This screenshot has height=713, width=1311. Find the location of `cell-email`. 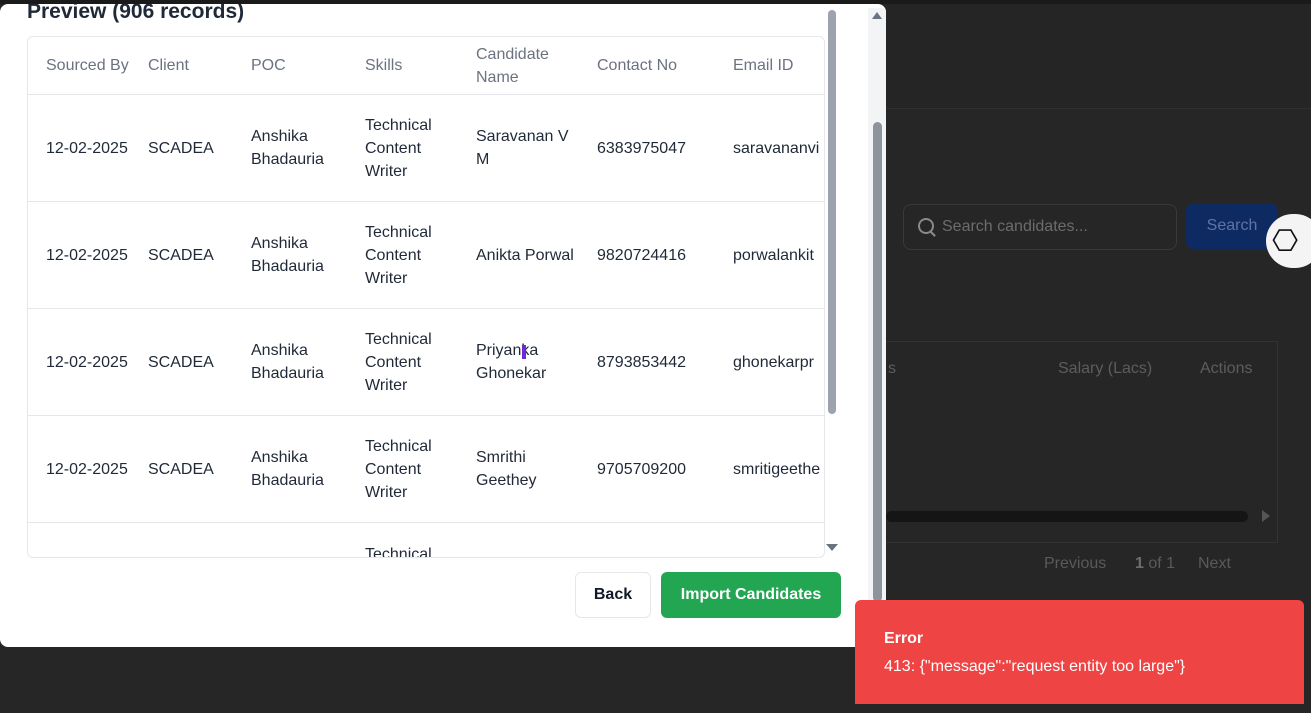

cell-email is located at coordinates (769, 539).